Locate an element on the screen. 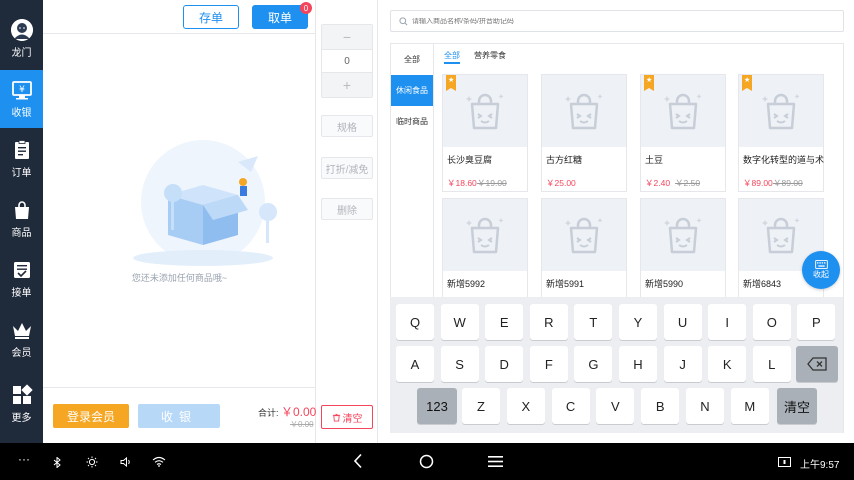 The height and width of the screenshot is (480, 854). subtab-nutrition-snacks: 营养零食 is located at coordinates (490, 57).